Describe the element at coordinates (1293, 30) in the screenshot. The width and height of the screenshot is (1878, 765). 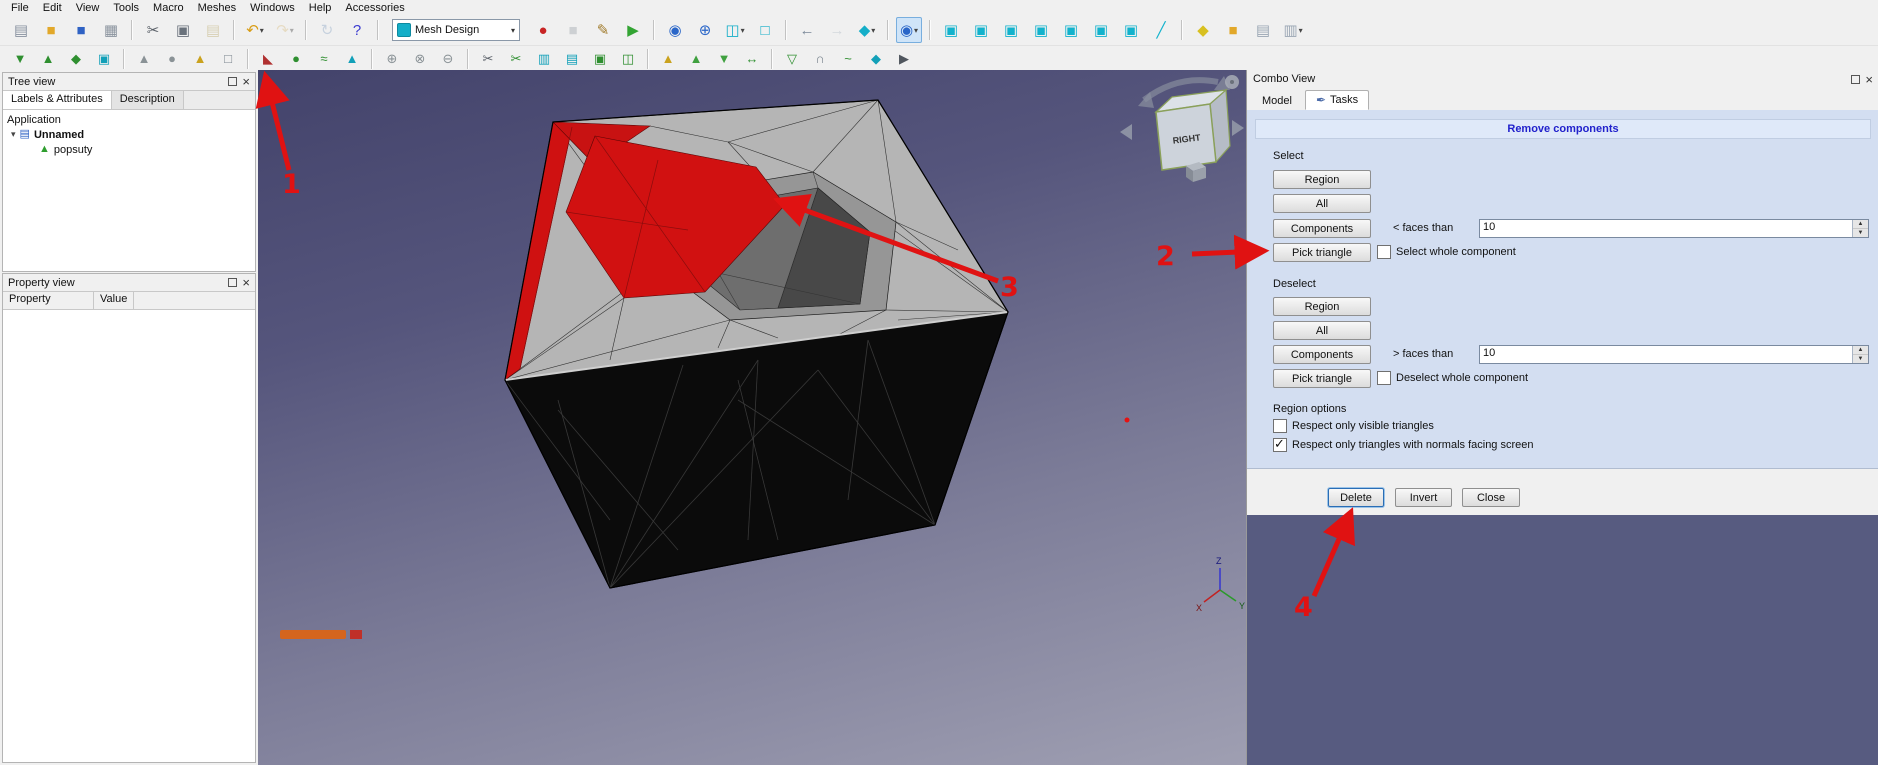
I see `share-view-icon: ▥ ▾` at that location.